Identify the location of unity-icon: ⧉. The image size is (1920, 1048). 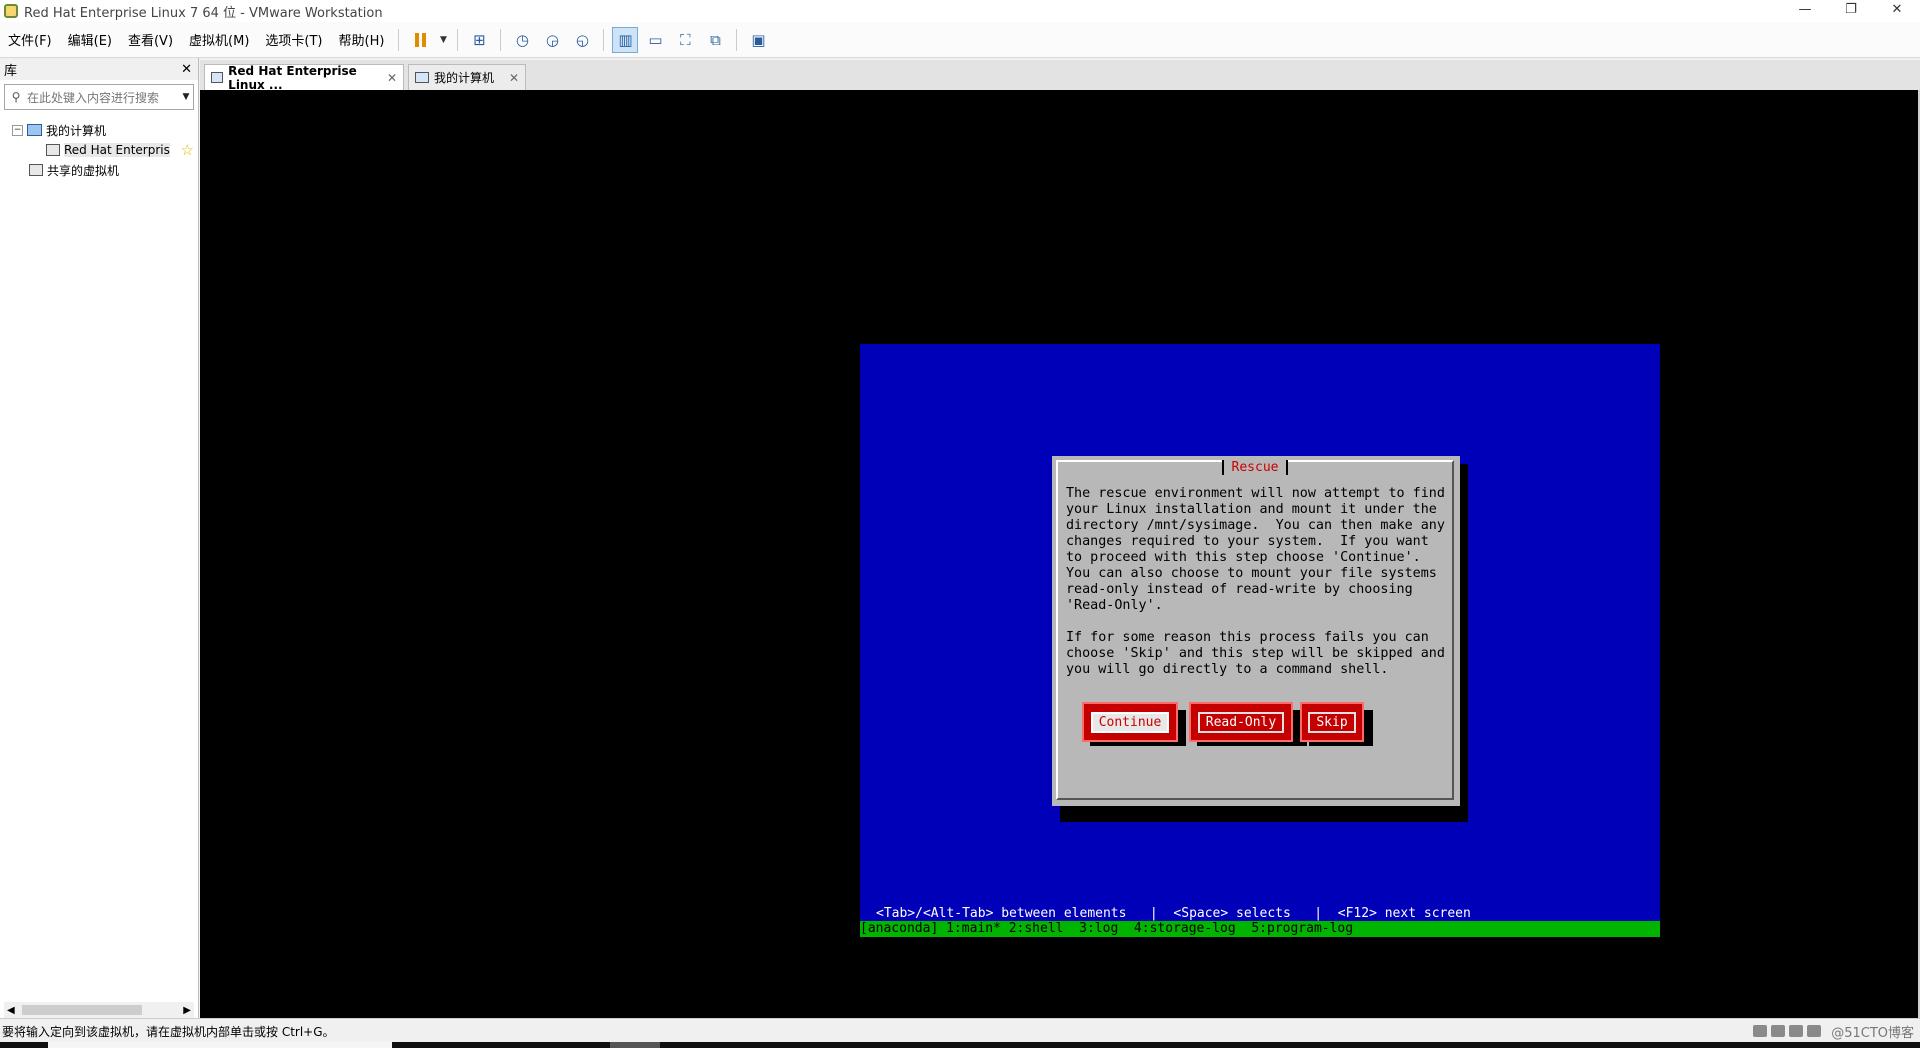
(715, 39).